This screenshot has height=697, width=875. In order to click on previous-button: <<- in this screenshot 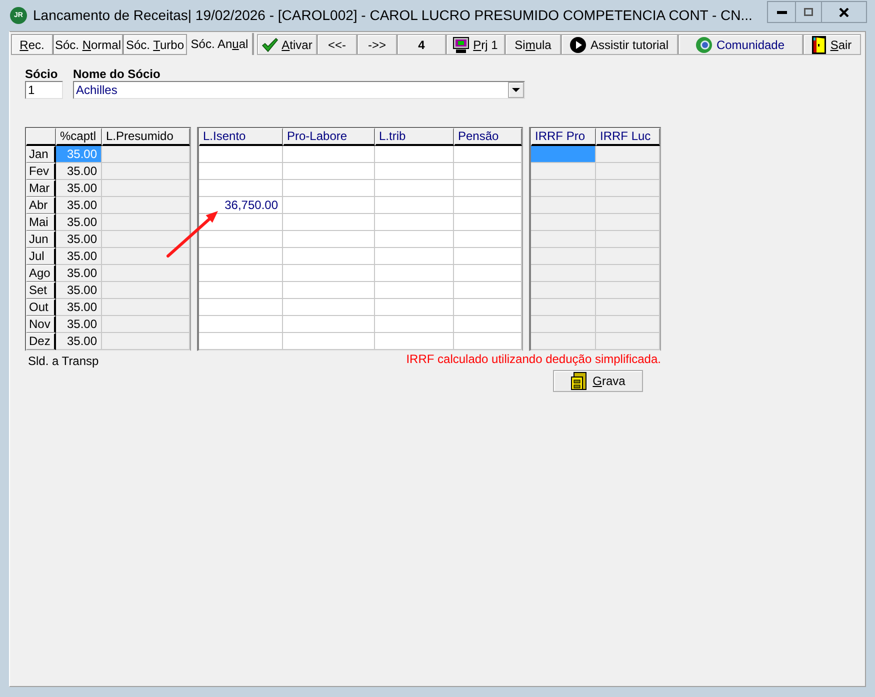, I will do `click(337, 44)`.